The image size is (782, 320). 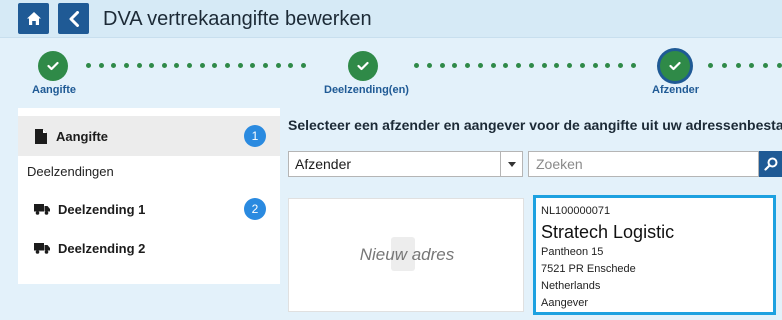 I want to click on step-afzender, so click(x=675, y=66).